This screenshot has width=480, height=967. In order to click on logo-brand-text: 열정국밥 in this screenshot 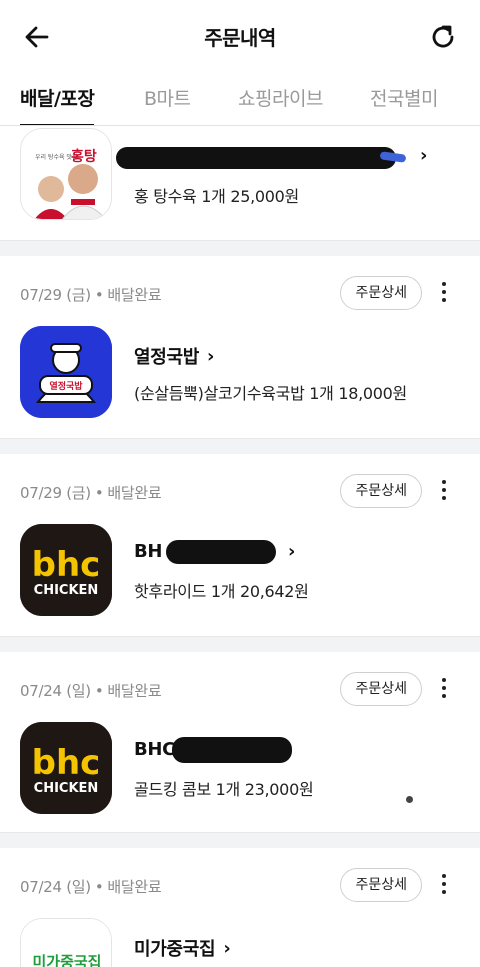, I will do `click(66, 386)`.